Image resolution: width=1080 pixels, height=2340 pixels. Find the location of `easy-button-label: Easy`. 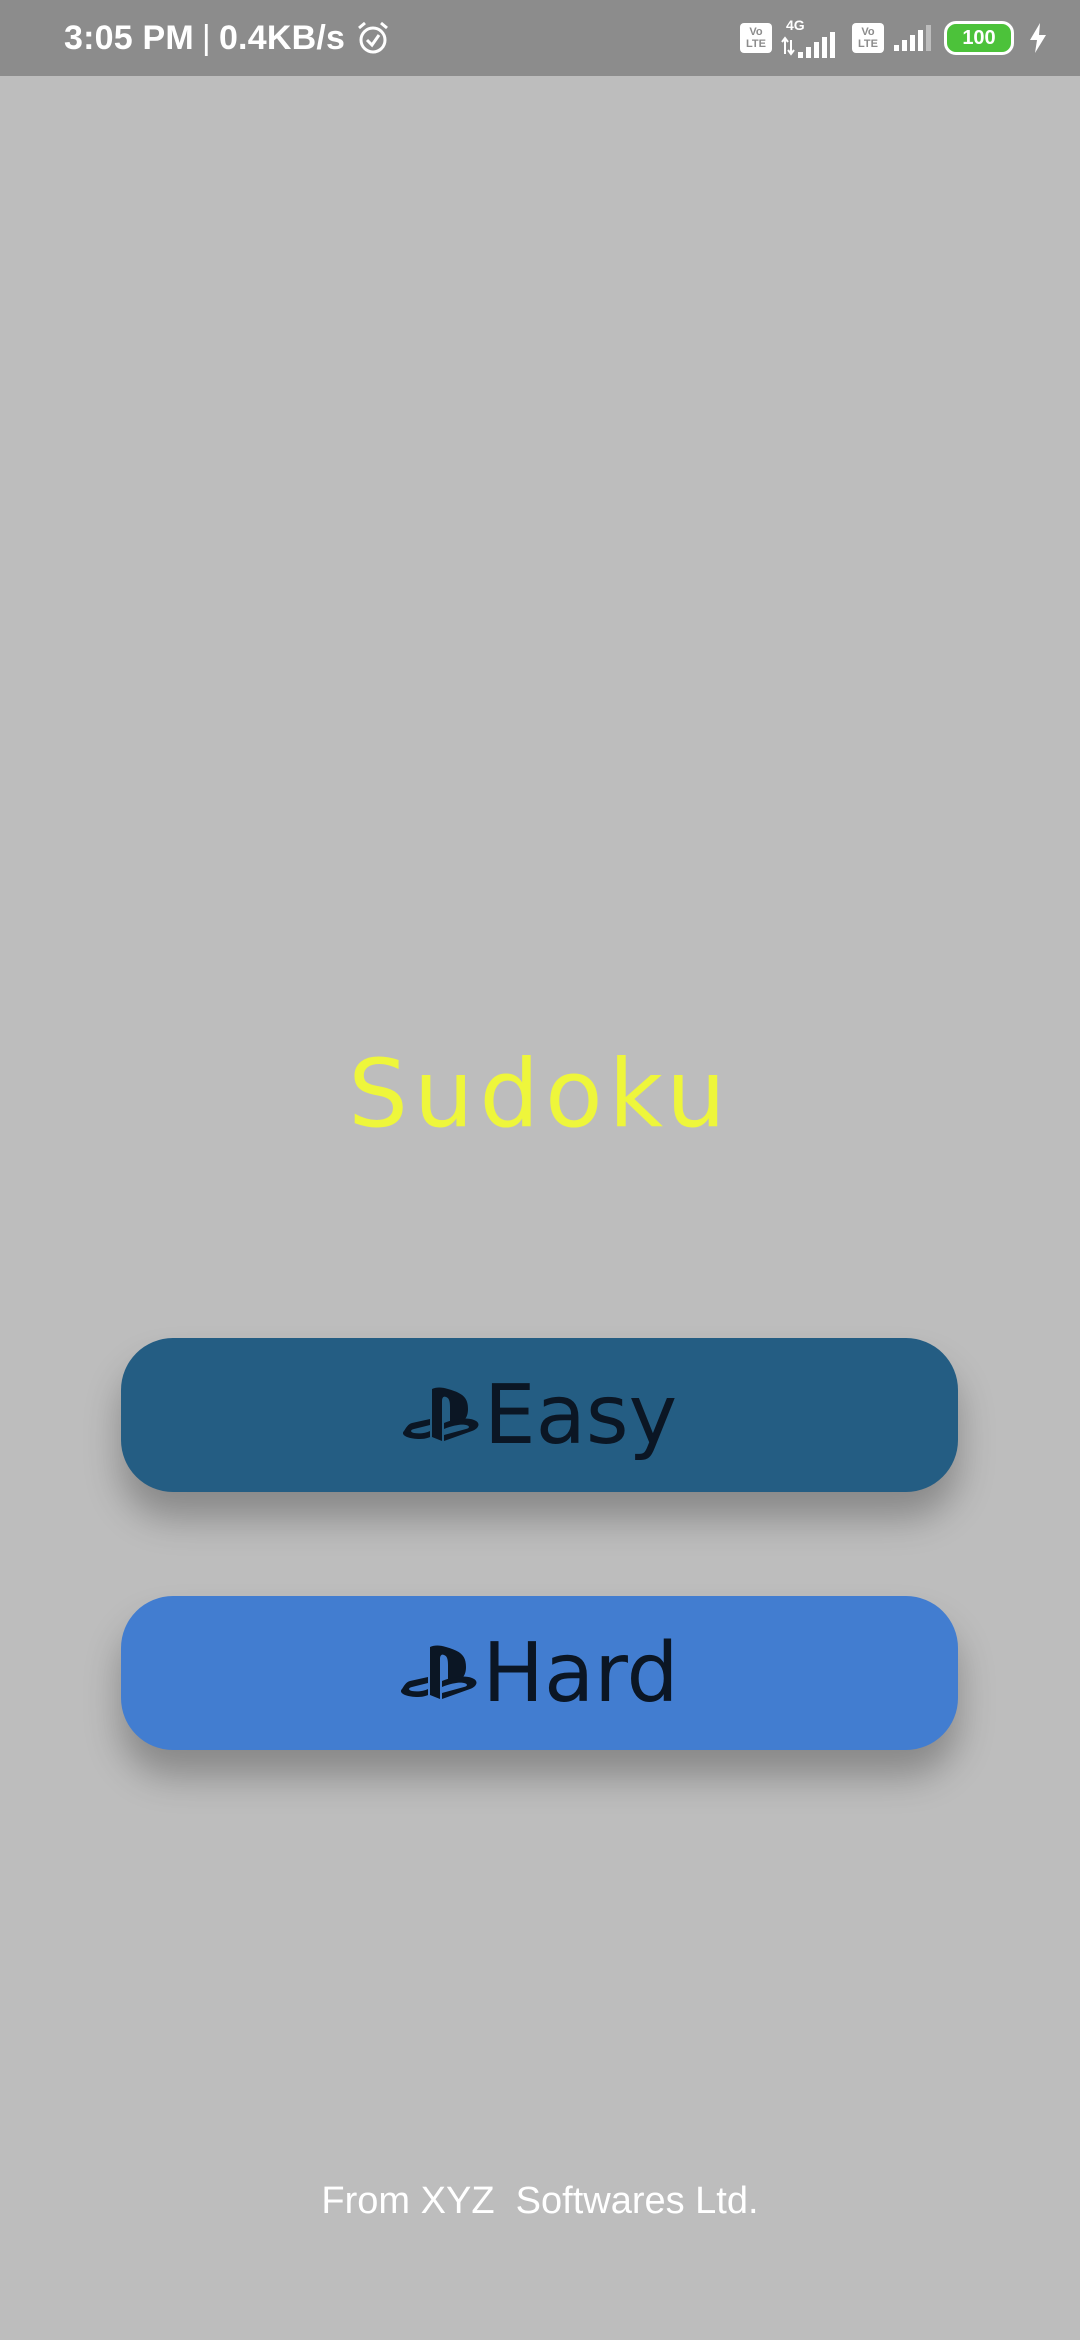

easy-button-label: Easy is located at coordinates (580, 1415).